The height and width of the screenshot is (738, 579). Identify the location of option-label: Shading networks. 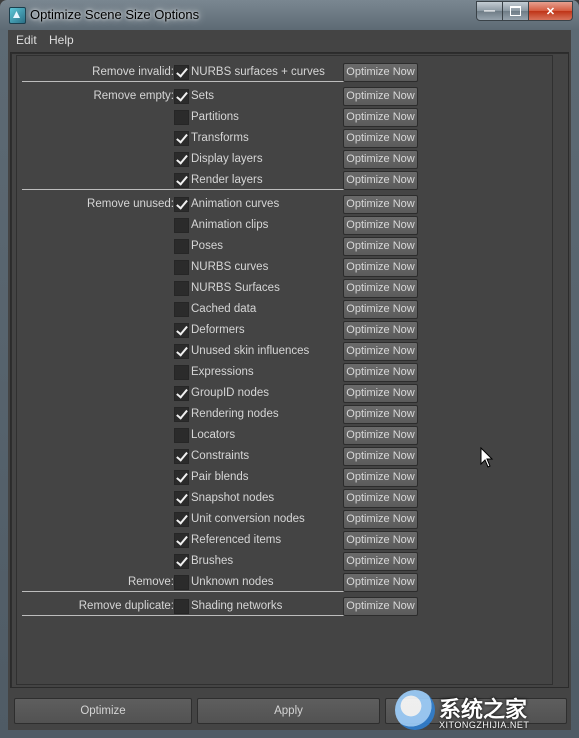
(236, 606).